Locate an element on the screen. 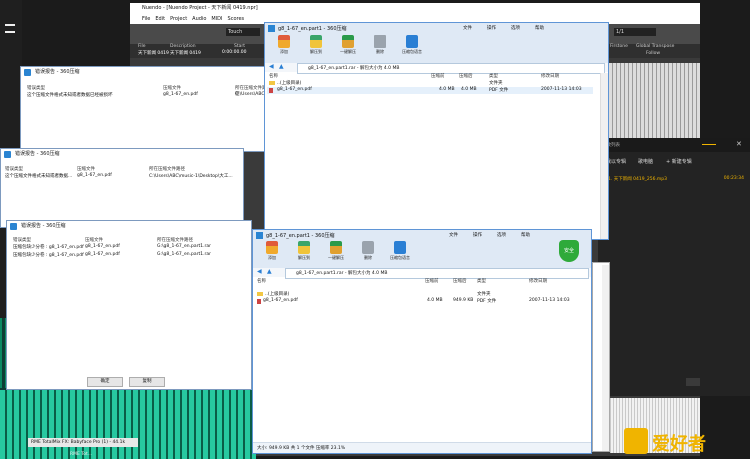 The image size is (750, 459). pos-select: 1/1 is located at coordinates (635, 32).